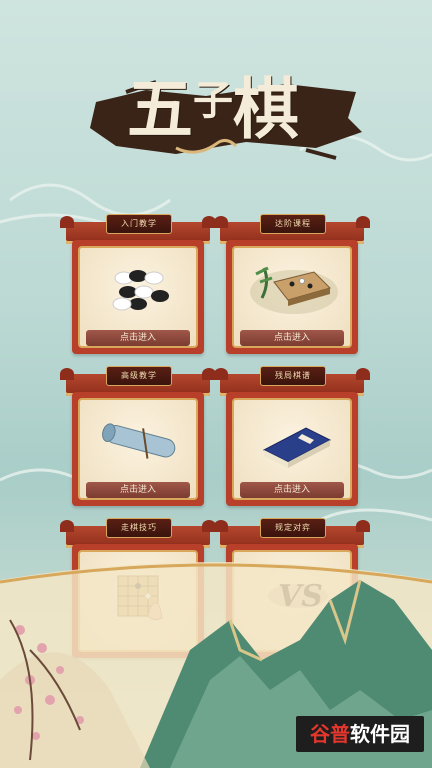 This screenshot has width=432, height=768. I want to click on card-endgame-manual: 残局棋谱 点击进入, so click(292, 436).